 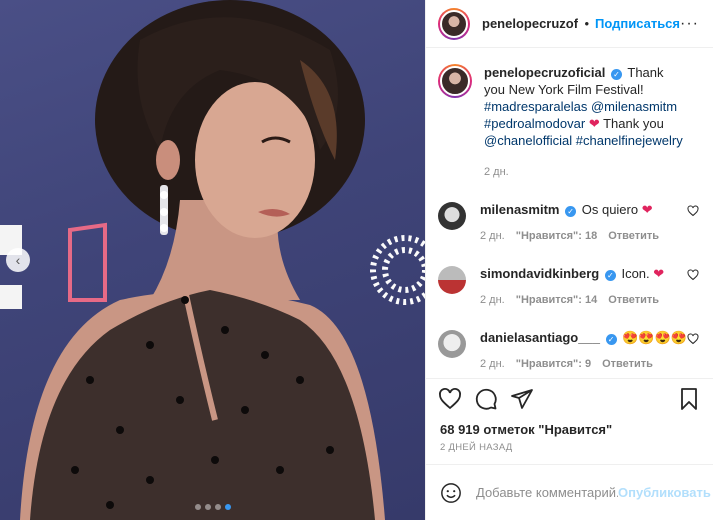 What do you see at coordinates (629, 140) in the screenshot?
I see `hashtag-link: #chanelfinejewelry` at bounding box center [629, 140].